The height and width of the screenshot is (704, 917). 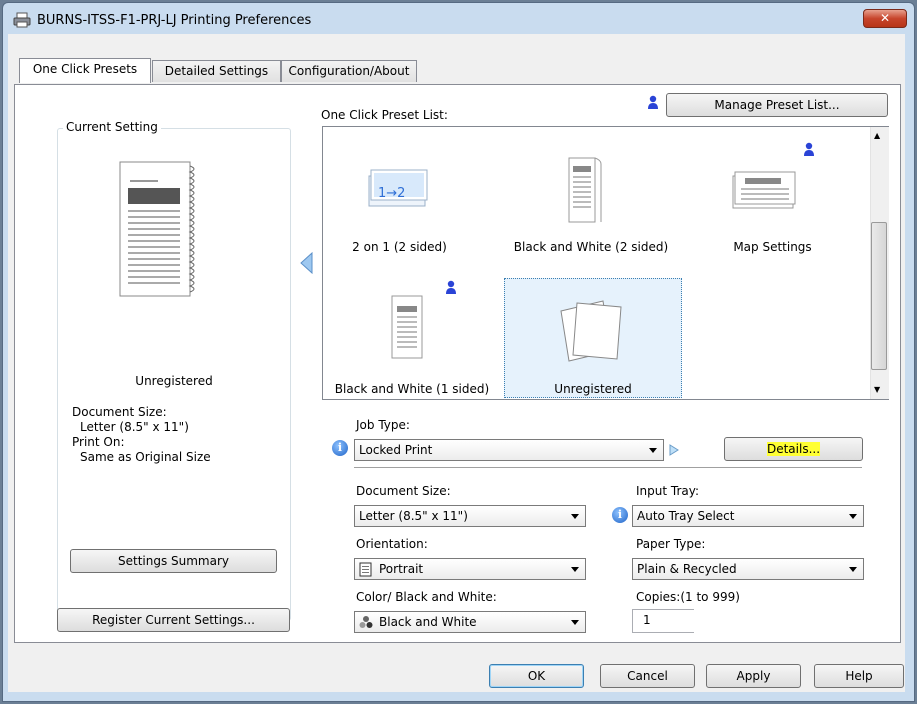 I want to click on document-size-select: Letter (8.5" x 11"), so click(x=470, y=516).